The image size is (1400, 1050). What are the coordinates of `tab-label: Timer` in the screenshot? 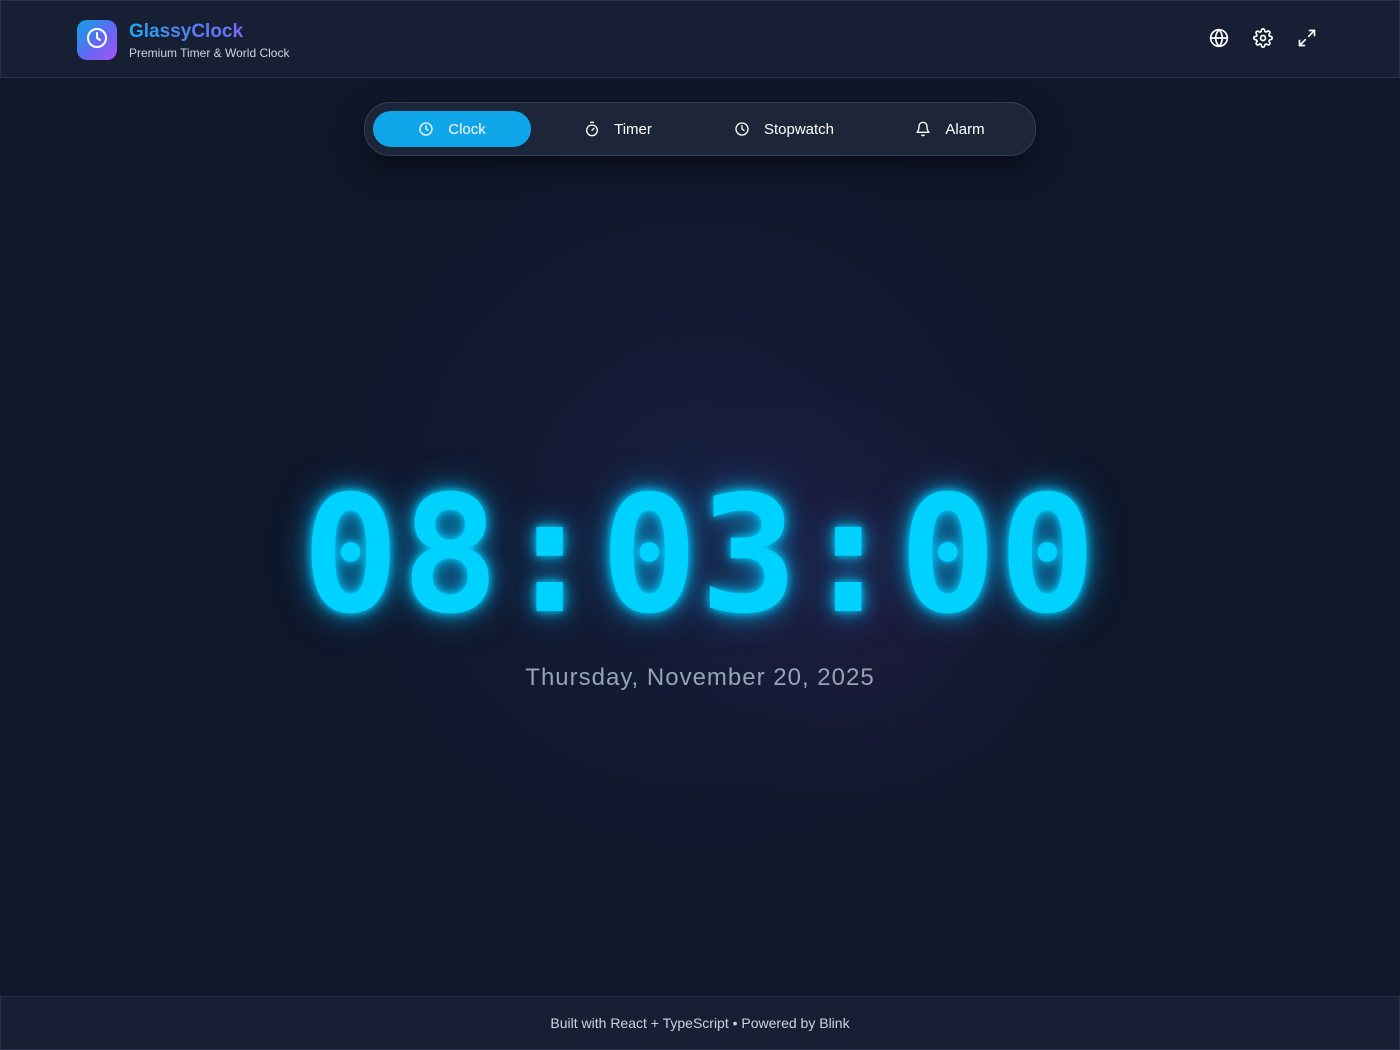 It's located at (633, 129).